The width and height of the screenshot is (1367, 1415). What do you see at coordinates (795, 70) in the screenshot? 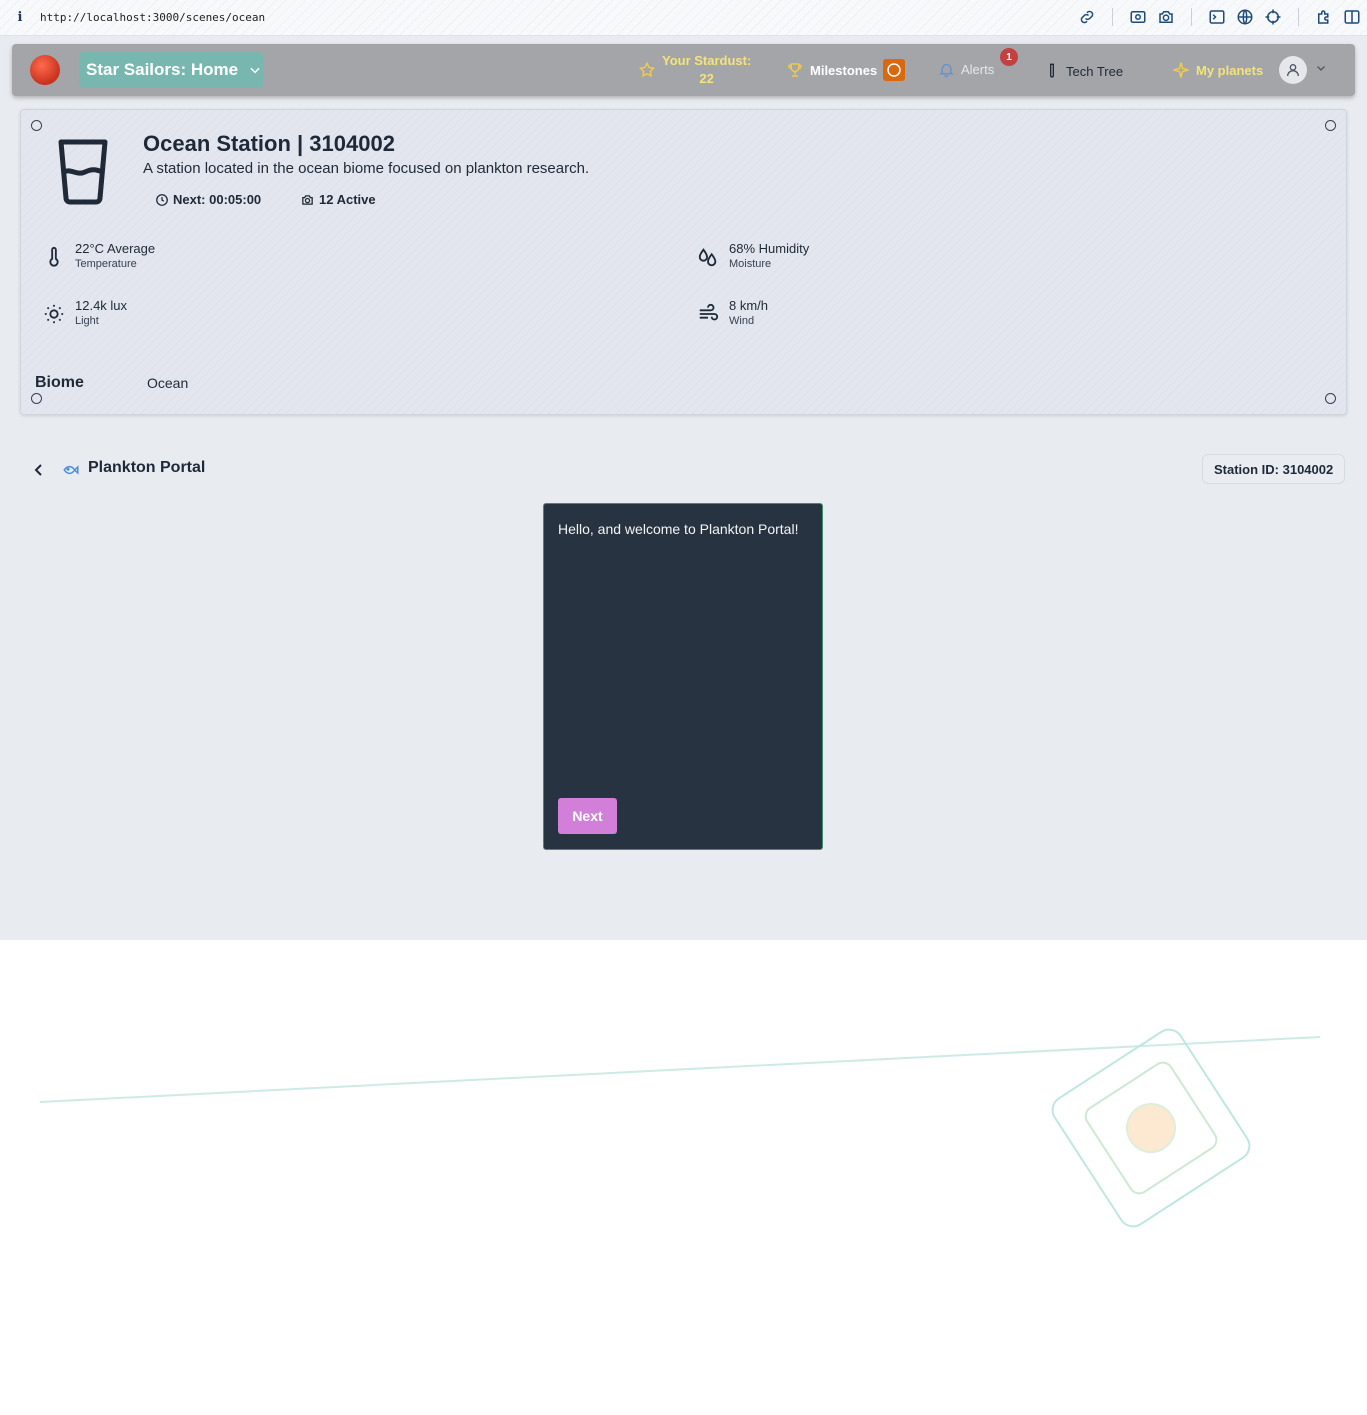
I see `trophy-icon` at bounding box center [795, 70].